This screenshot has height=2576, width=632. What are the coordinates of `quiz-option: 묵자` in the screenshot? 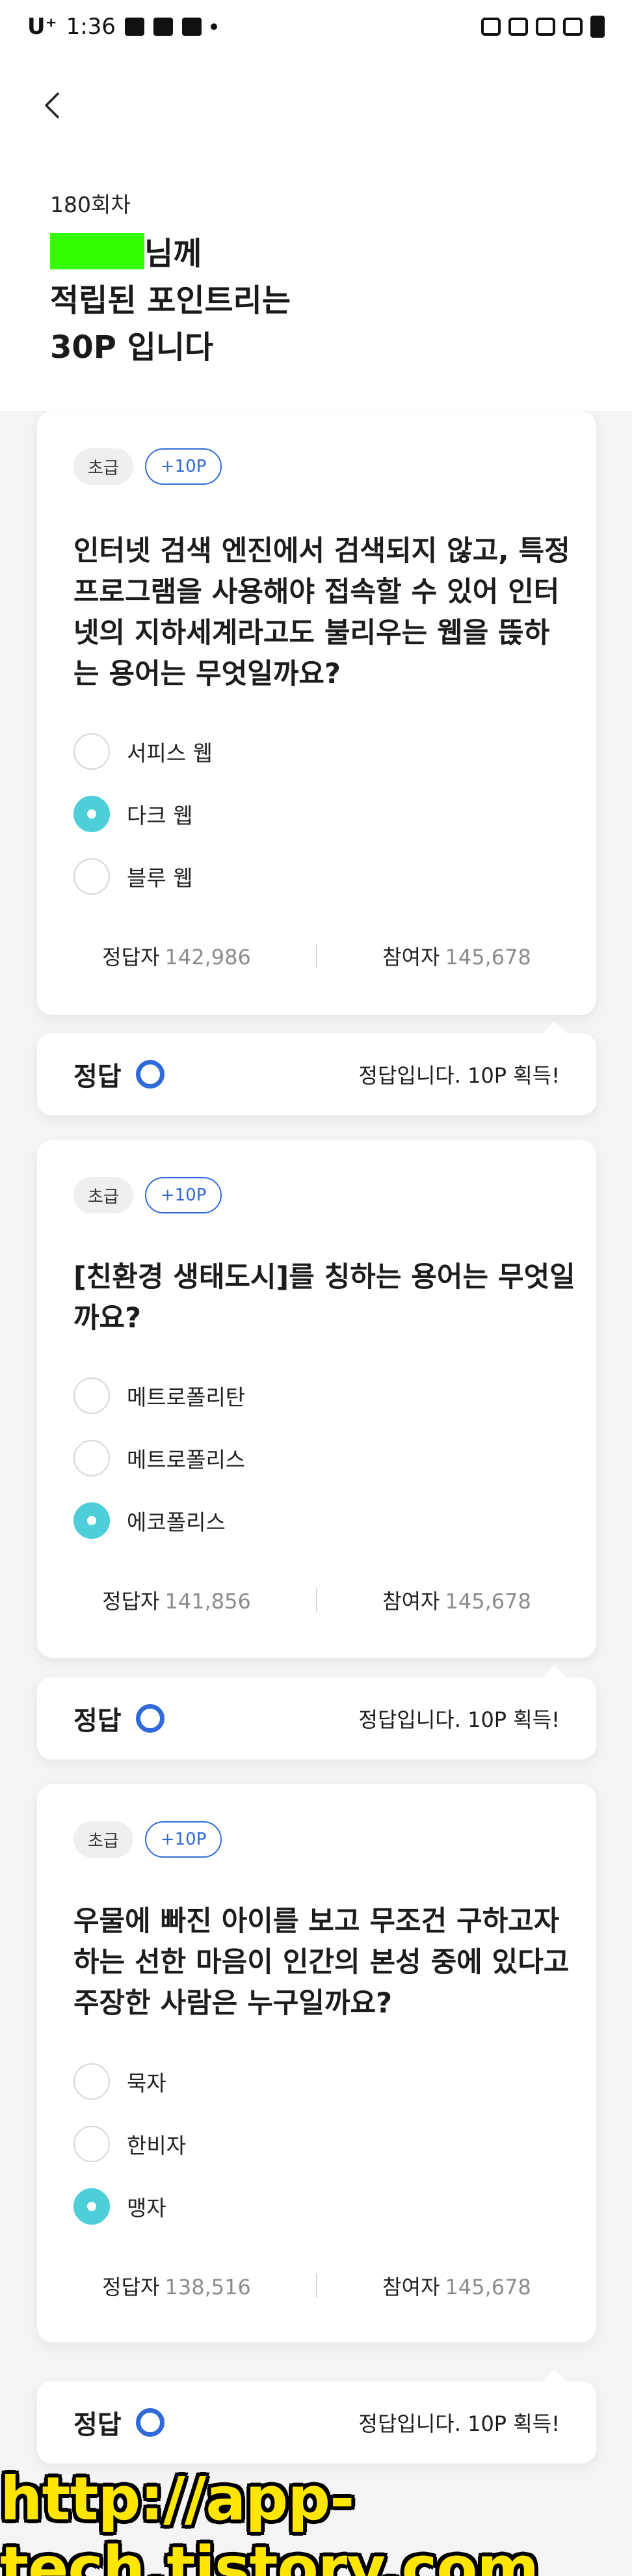 It's located at (119, 2081).